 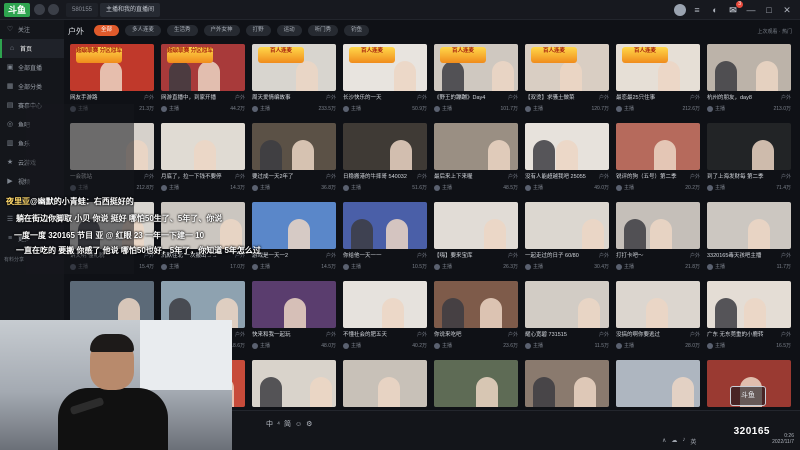 I want to click on ime-button: ☺, so click(x=298, y=424).